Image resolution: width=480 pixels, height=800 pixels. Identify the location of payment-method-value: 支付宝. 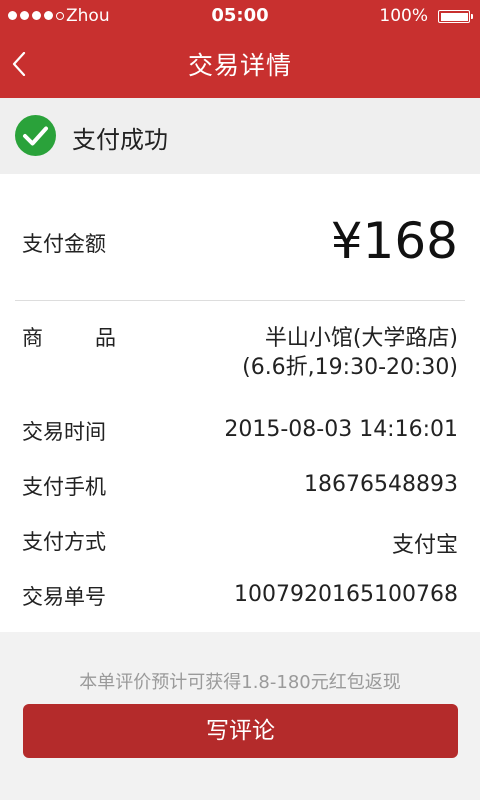
(424, 545).